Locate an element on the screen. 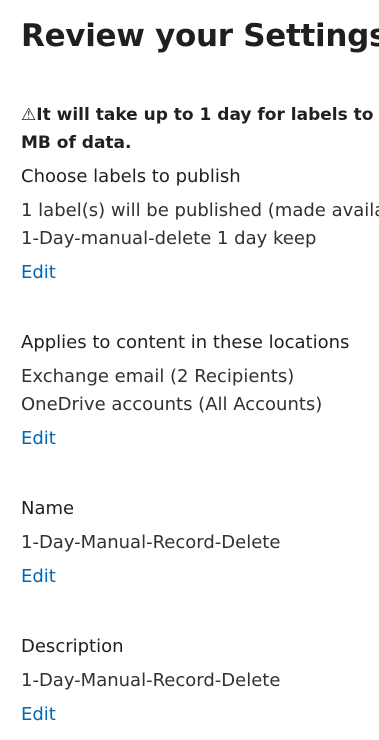 The width and height of the screenshot is (379, 740). page-title: Review your Settings is located at coordinates (200, 36).